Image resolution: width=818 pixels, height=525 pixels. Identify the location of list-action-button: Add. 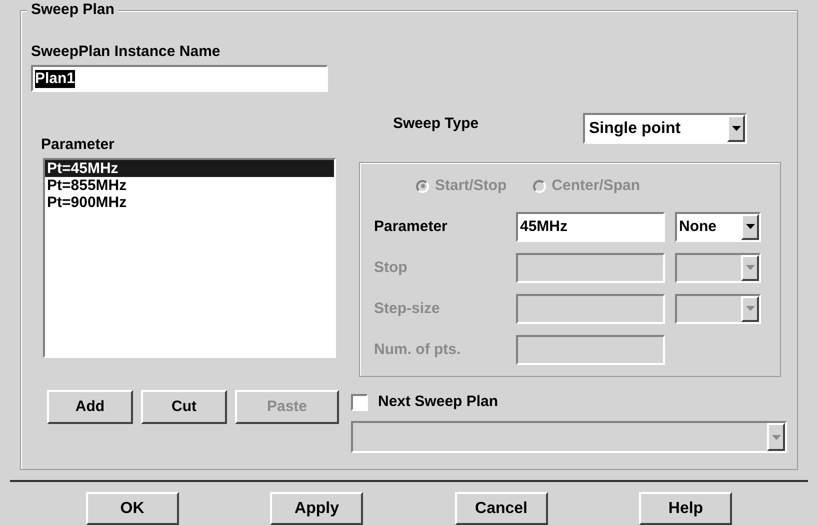
(90, 407).